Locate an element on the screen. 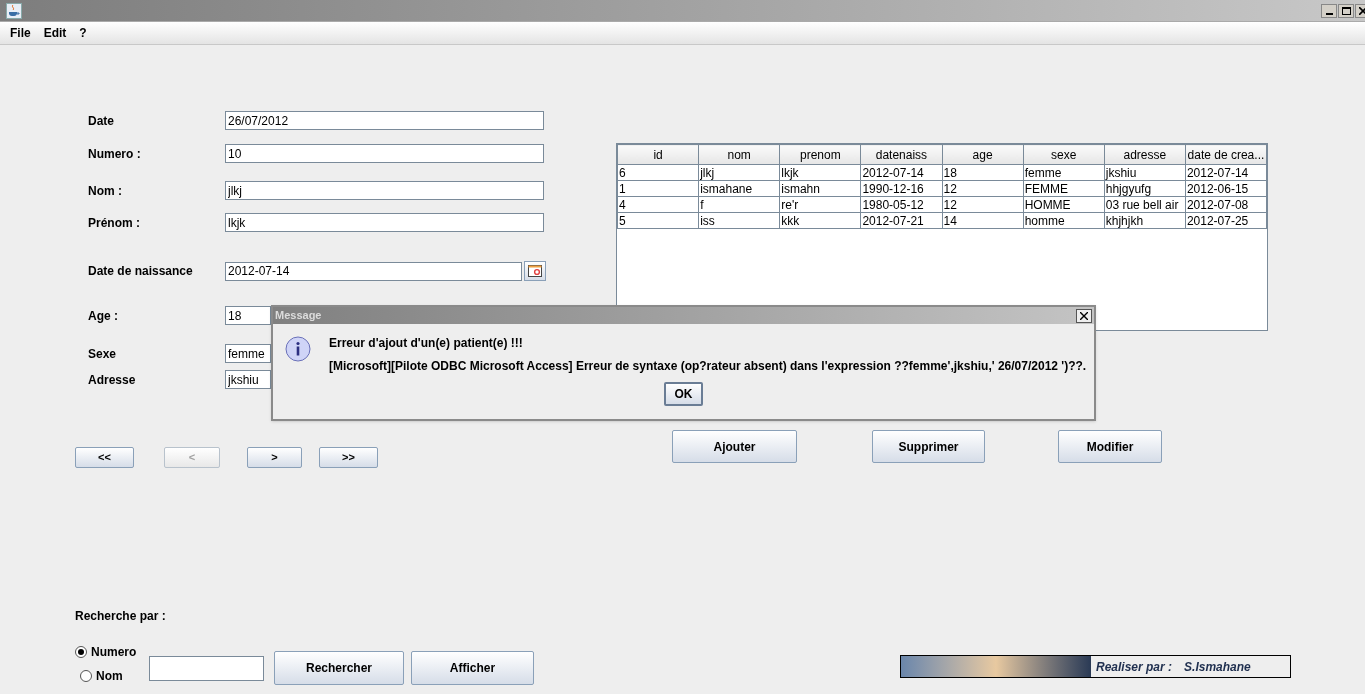 This screenshot has width=1365, height=694. coffee-cup-icon is located at coordinates (14, 10).